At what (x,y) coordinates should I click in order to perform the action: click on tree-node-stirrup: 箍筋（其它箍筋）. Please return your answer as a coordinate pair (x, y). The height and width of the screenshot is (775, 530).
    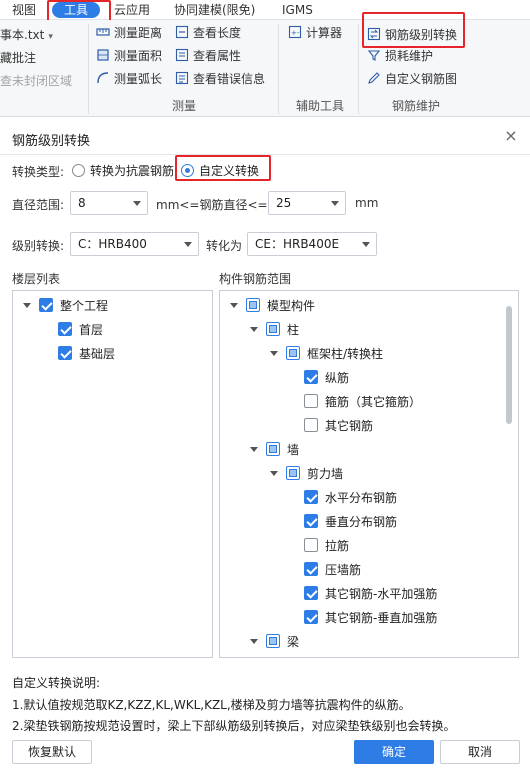
    Looking at the image, I should click on (362, 401).